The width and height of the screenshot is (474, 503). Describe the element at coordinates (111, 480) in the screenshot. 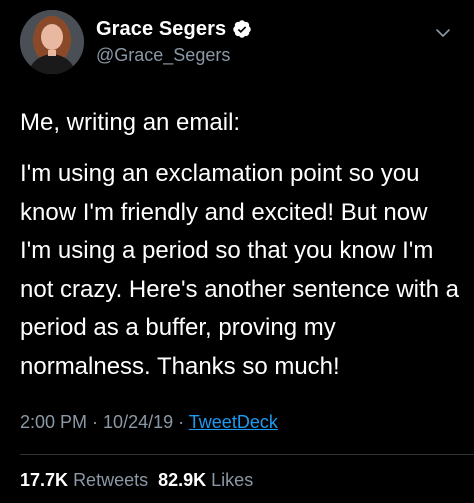

I see `retweets-label: Retweets` at that location.